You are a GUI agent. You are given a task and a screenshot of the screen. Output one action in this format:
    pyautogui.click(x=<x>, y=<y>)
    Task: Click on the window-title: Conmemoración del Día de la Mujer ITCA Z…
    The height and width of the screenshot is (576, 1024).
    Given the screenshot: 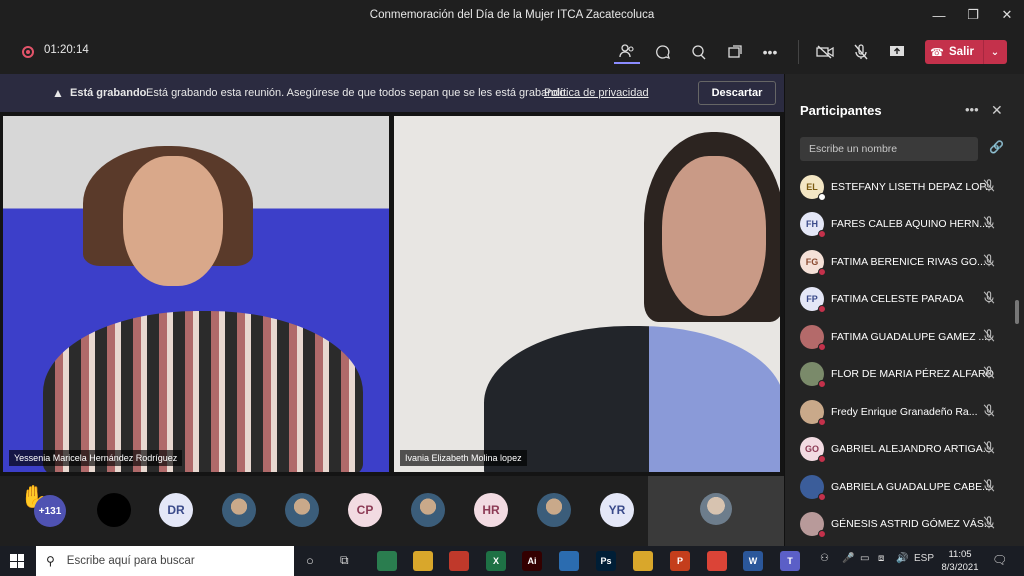 What is the action you would take?
    pyautogui.click(x=512, y=15)
    